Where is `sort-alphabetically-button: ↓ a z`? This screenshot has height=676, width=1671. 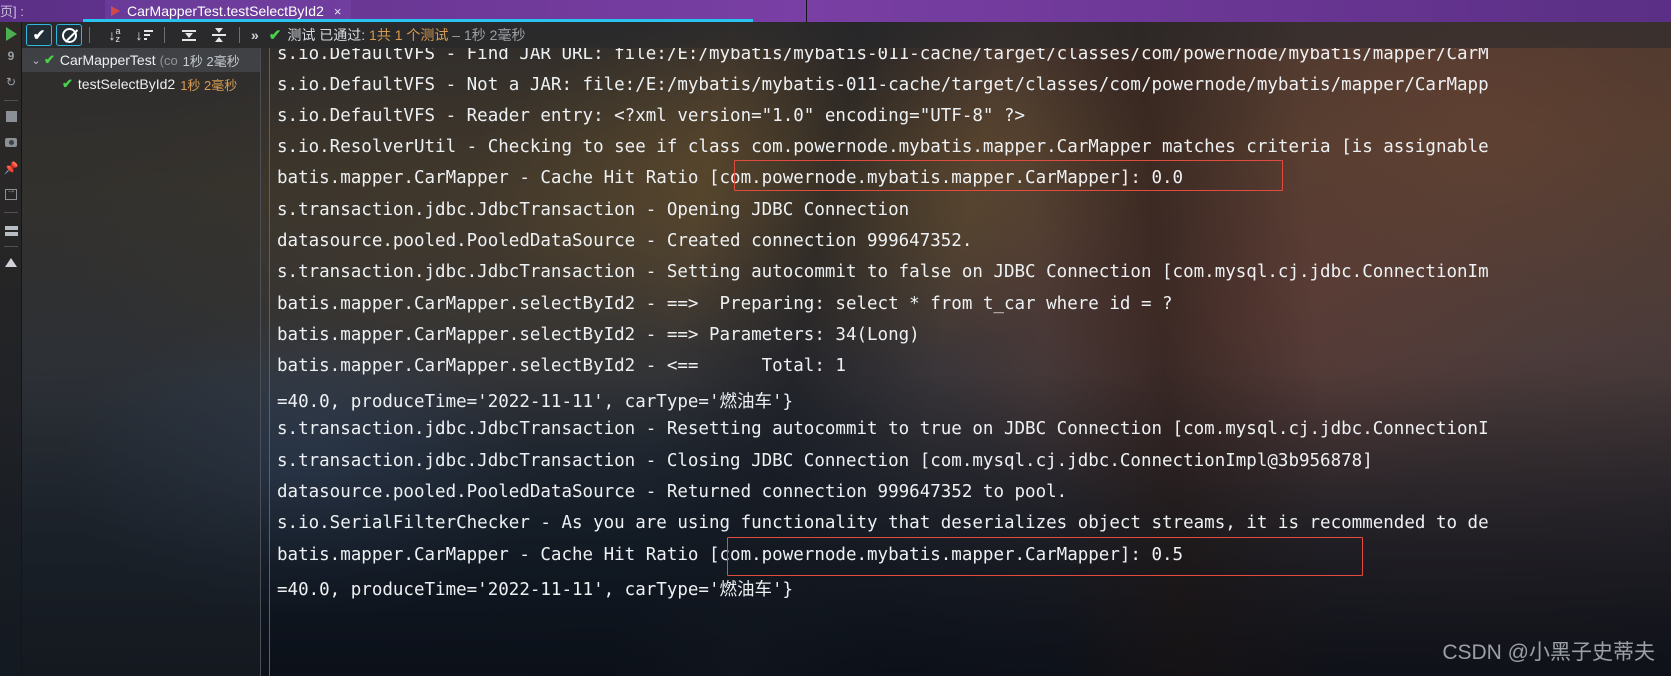
sort-alphabetically-button: ↓ a z is located at coordinates (114, 35).